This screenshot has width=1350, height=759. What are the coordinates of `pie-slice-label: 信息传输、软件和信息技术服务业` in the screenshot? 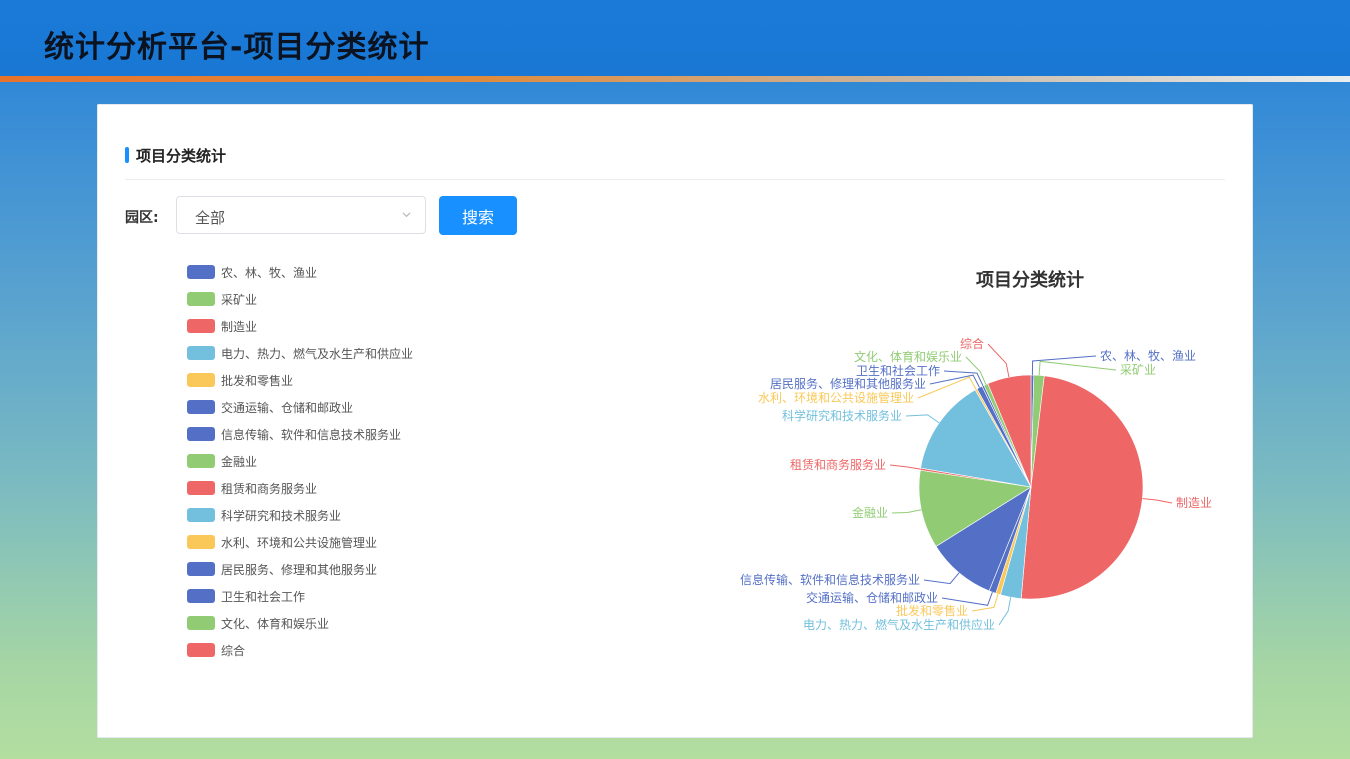 It's located at (830, 579).